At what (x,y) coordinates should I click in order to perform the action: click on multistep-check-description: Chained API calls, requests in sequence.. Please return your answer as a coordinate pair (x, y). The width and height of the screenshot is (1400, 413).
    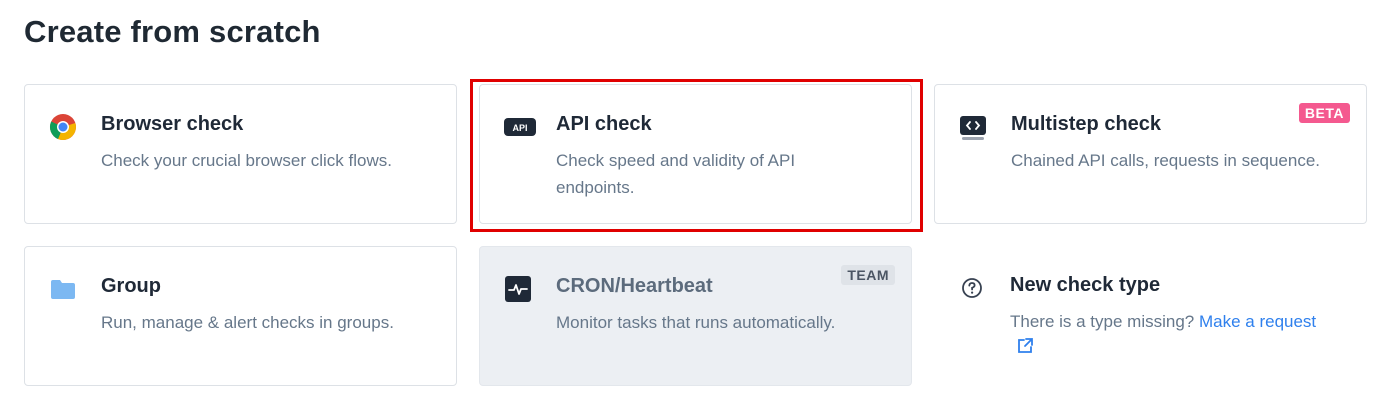
    Looking at the image, I should click on (1166, 160).